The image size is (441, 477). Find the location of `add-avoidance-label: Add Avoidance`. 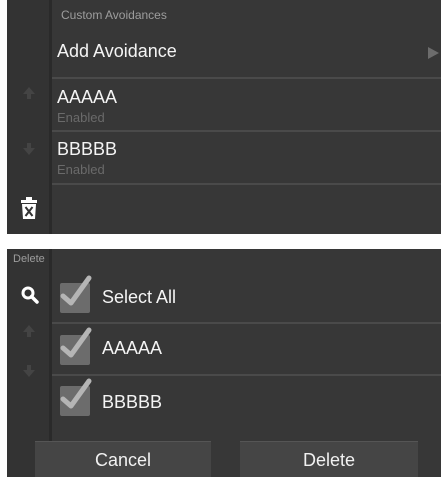

add-avoidance-label: Add Avoidance is located at coordinates (117, 51).